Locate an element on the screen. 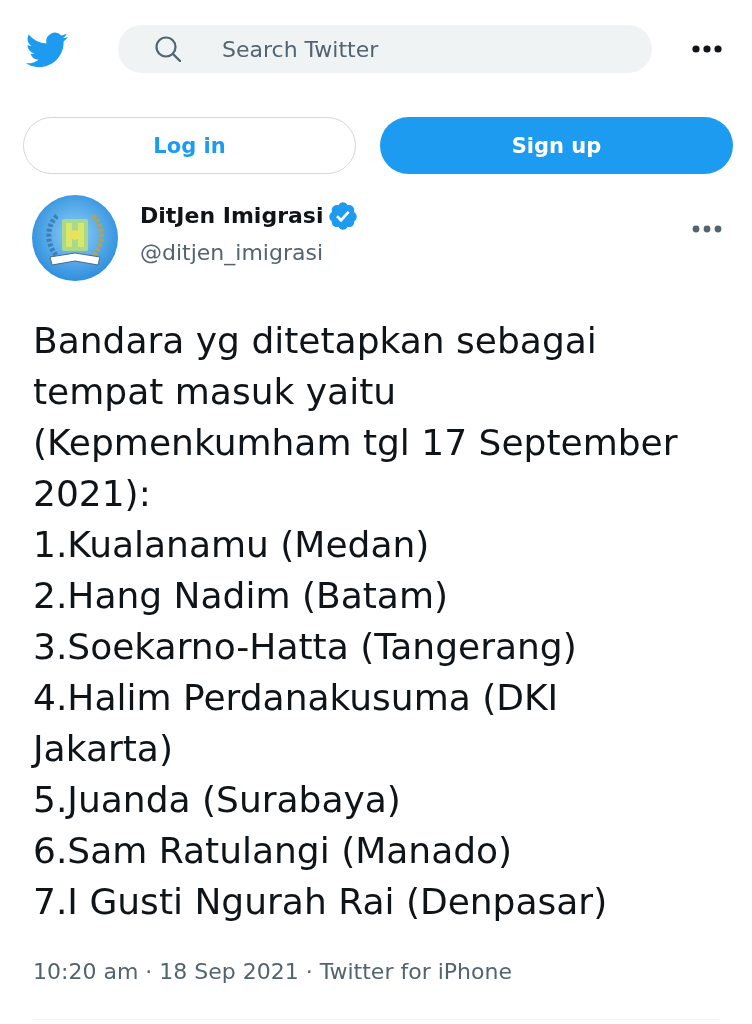 The height and width of the screenshot is (1024, 752). search-icon is located at coordinates (168, 49).